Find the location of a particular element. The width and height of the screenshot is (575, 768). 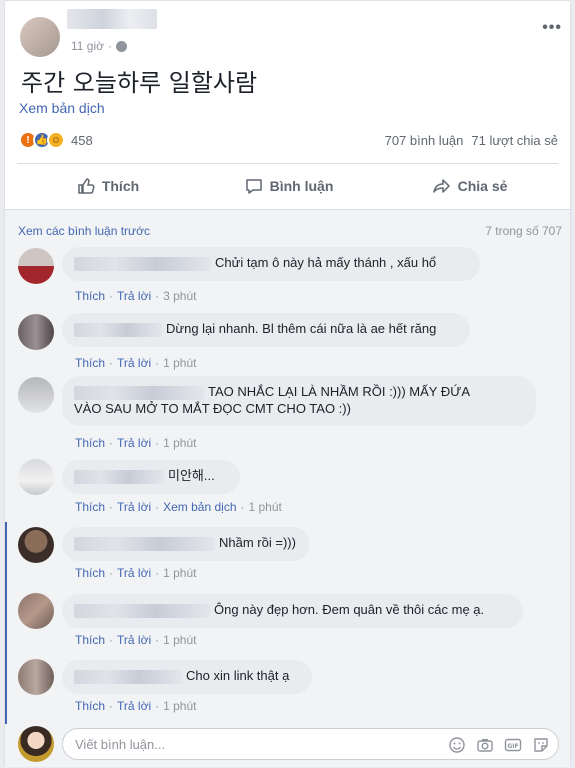

post-time: 11 giờ is located at coordinates (87, 46).